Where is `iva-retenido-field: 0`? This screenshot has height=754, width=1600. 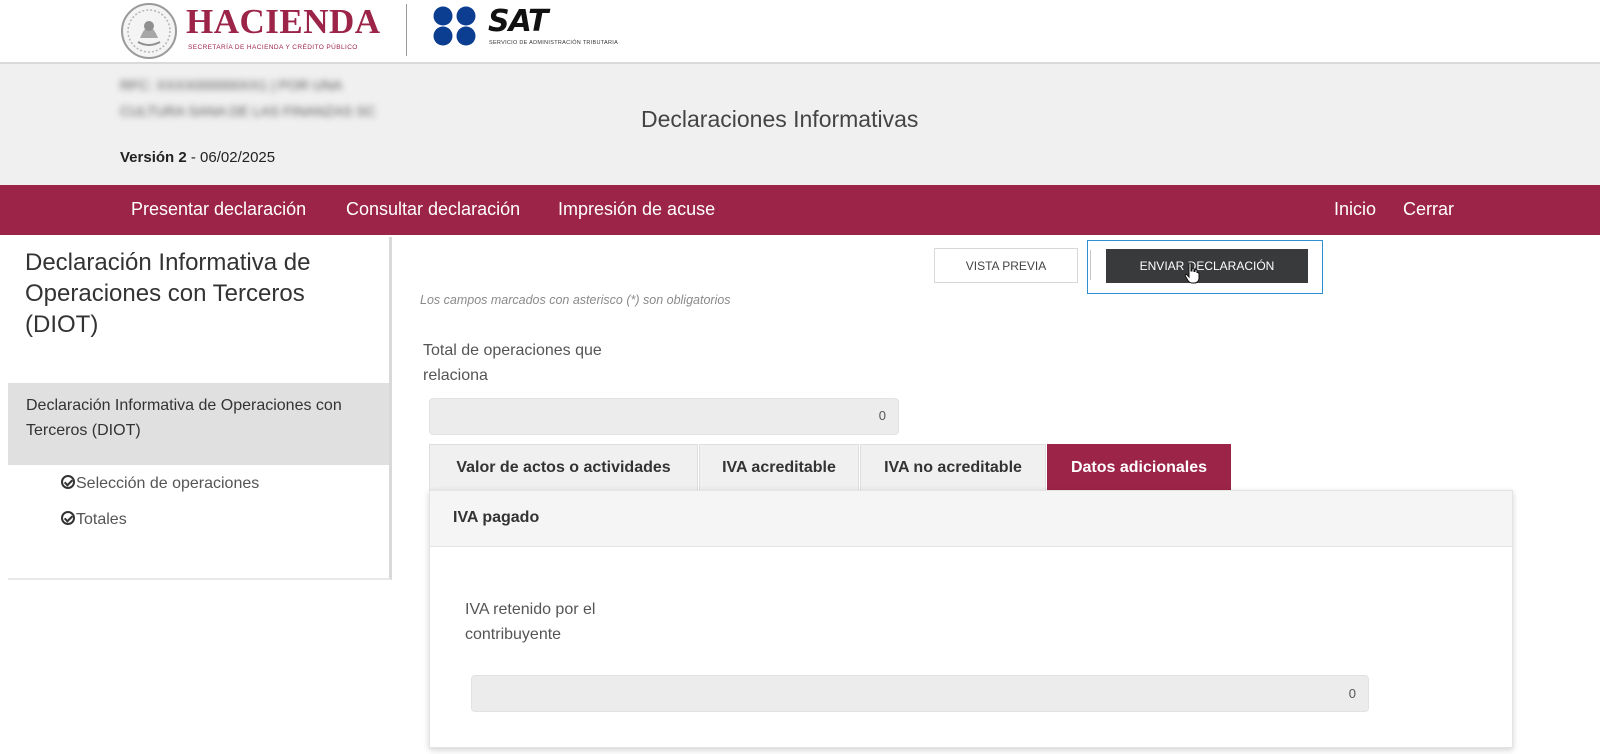
iva-retenido-field: 0 is located at coordinates (920, 693).